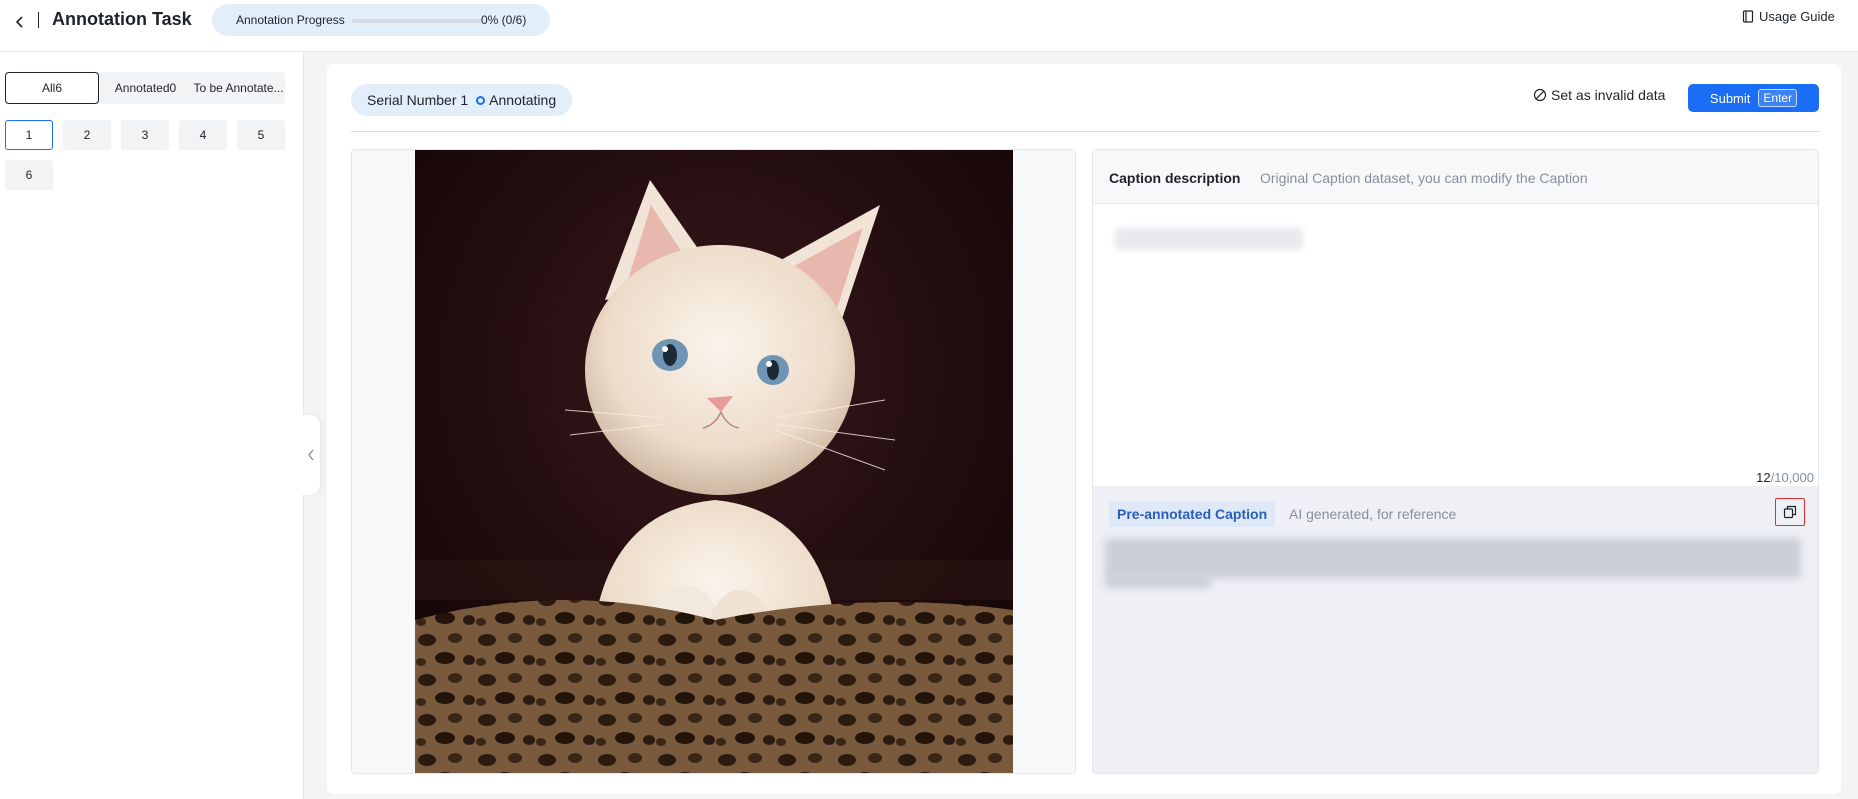 The width and height of the screenshot is (1858, 799). I want to click on pre-annotated-subtitle: AI generated, for reference, so click(1373, 514).